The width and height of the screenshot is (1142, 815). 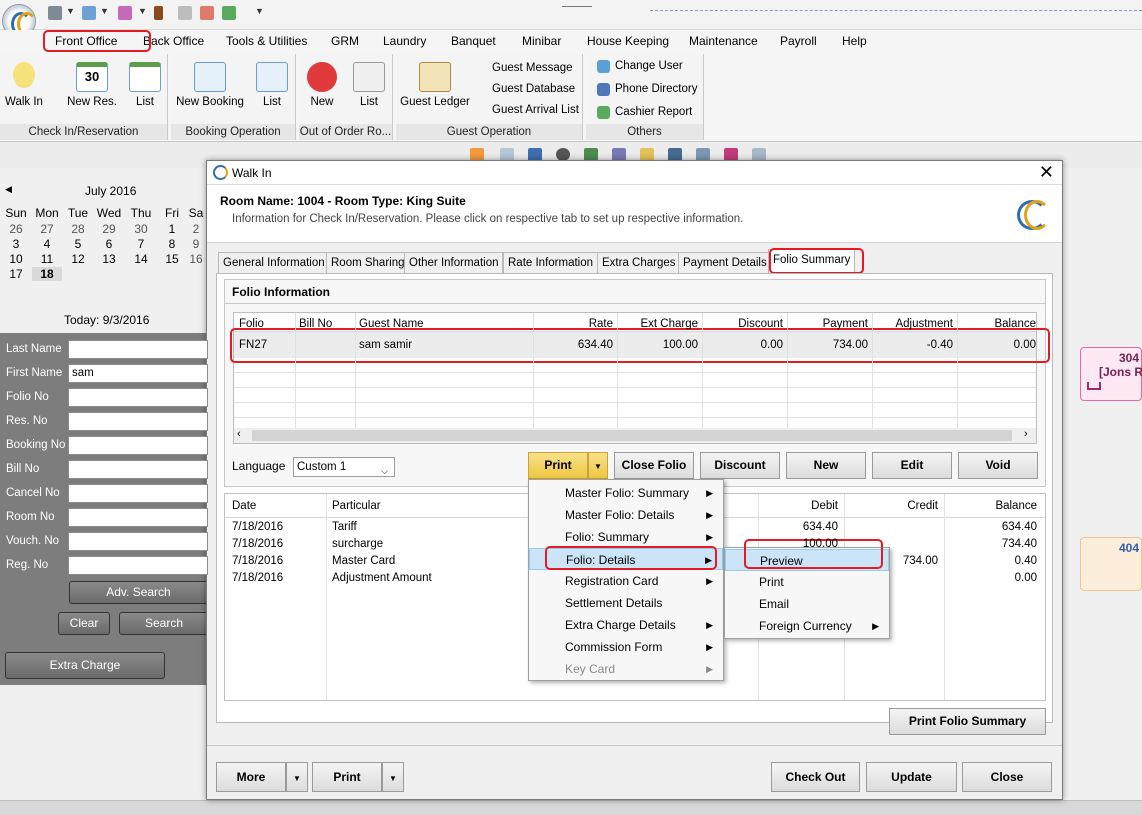 I want to click on guest-message-button: Guest Message, so click(x=532, y=68).